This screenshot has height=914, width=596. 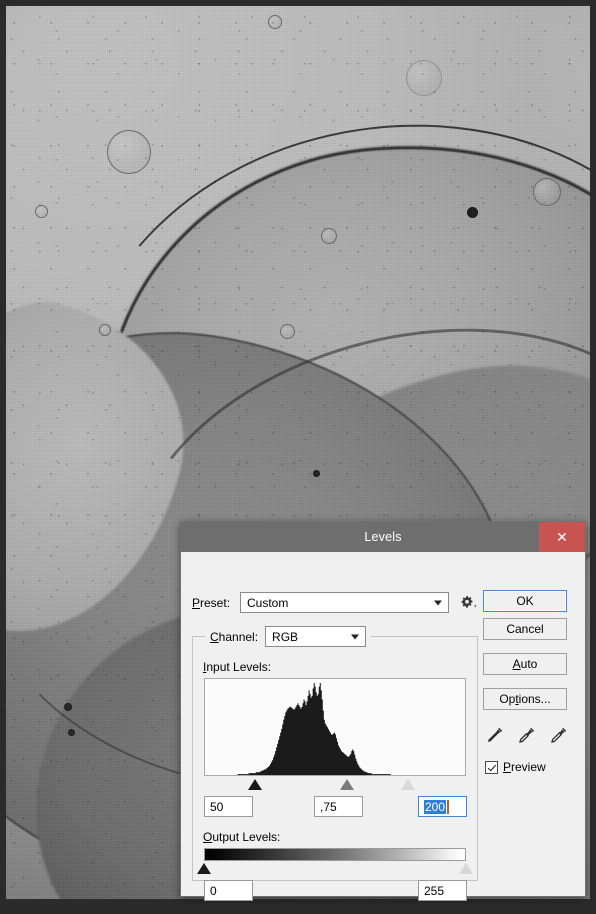 I want to click on close-glyph: ✕, so click(x=562, y=536).